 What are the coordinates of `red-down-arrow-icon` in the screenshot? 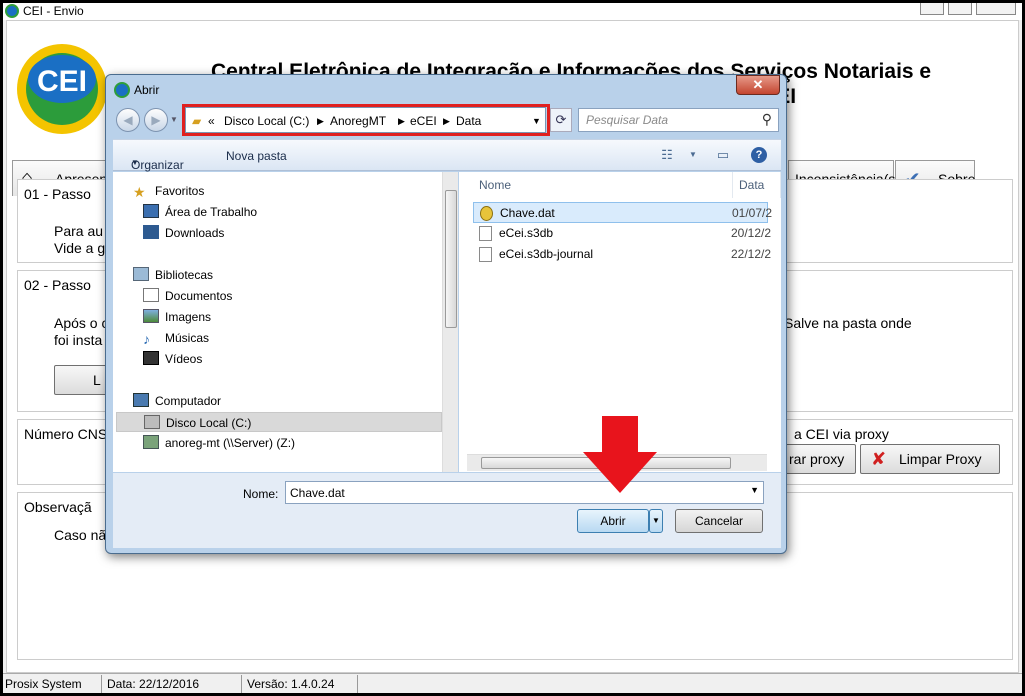 It's located at (620, 454).